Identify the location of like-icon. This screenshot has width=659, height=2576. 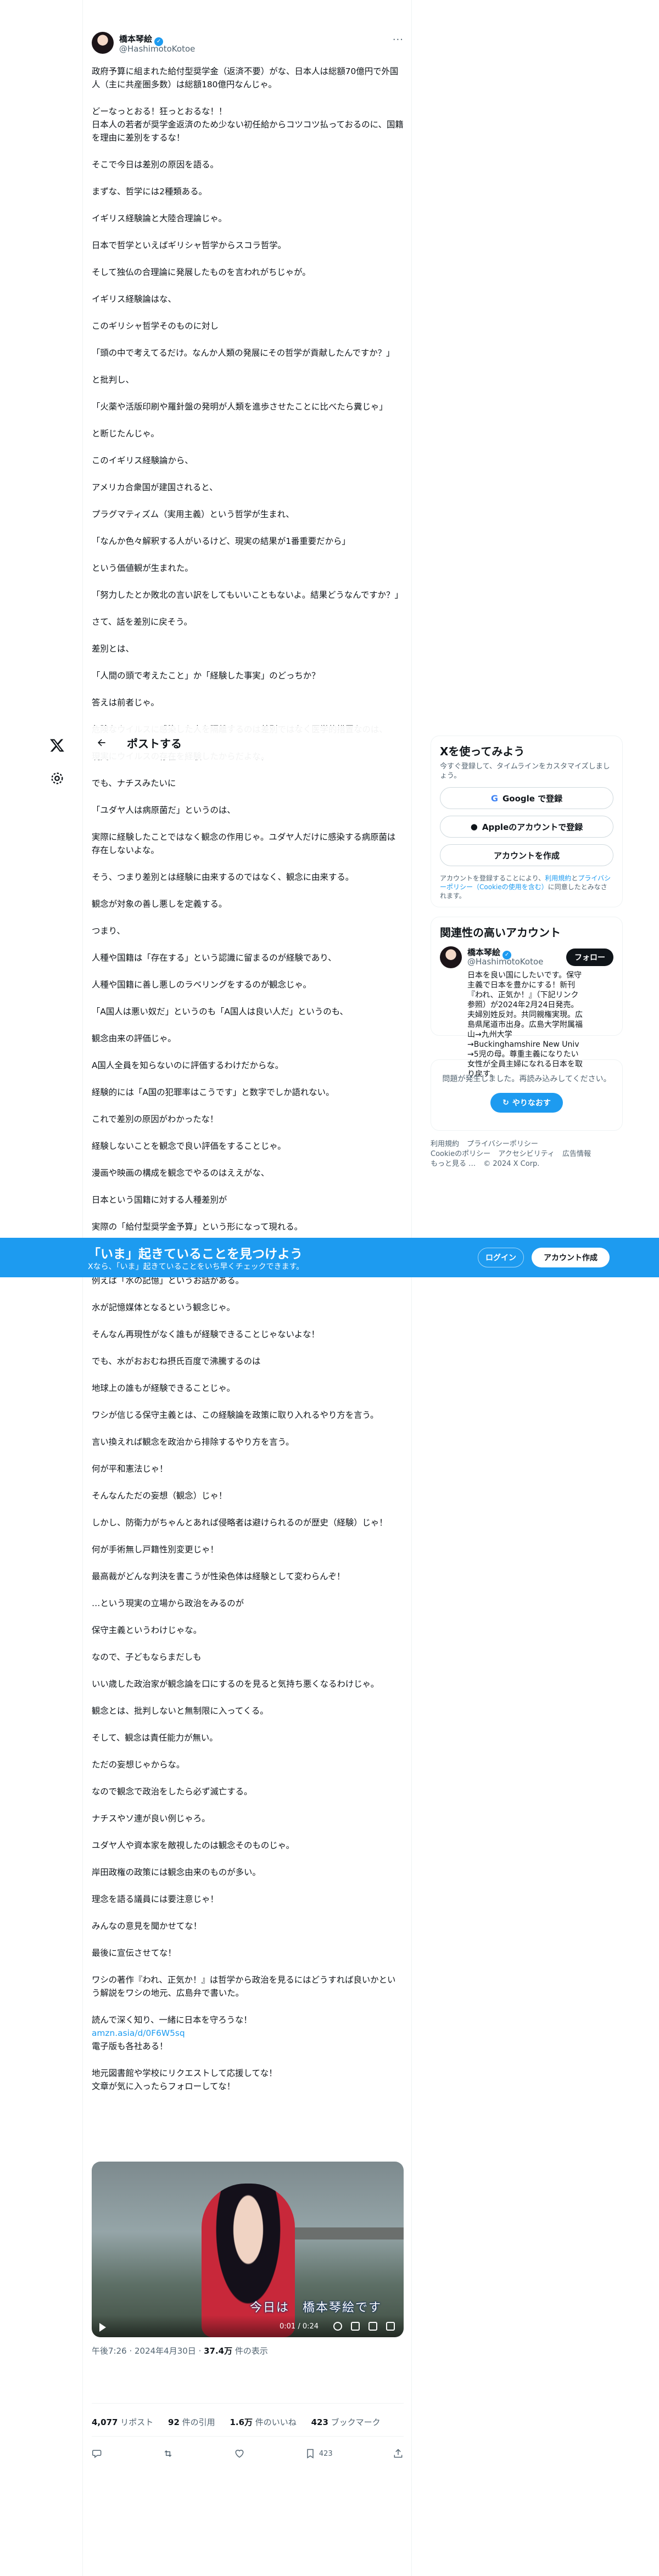
(239, 2453).